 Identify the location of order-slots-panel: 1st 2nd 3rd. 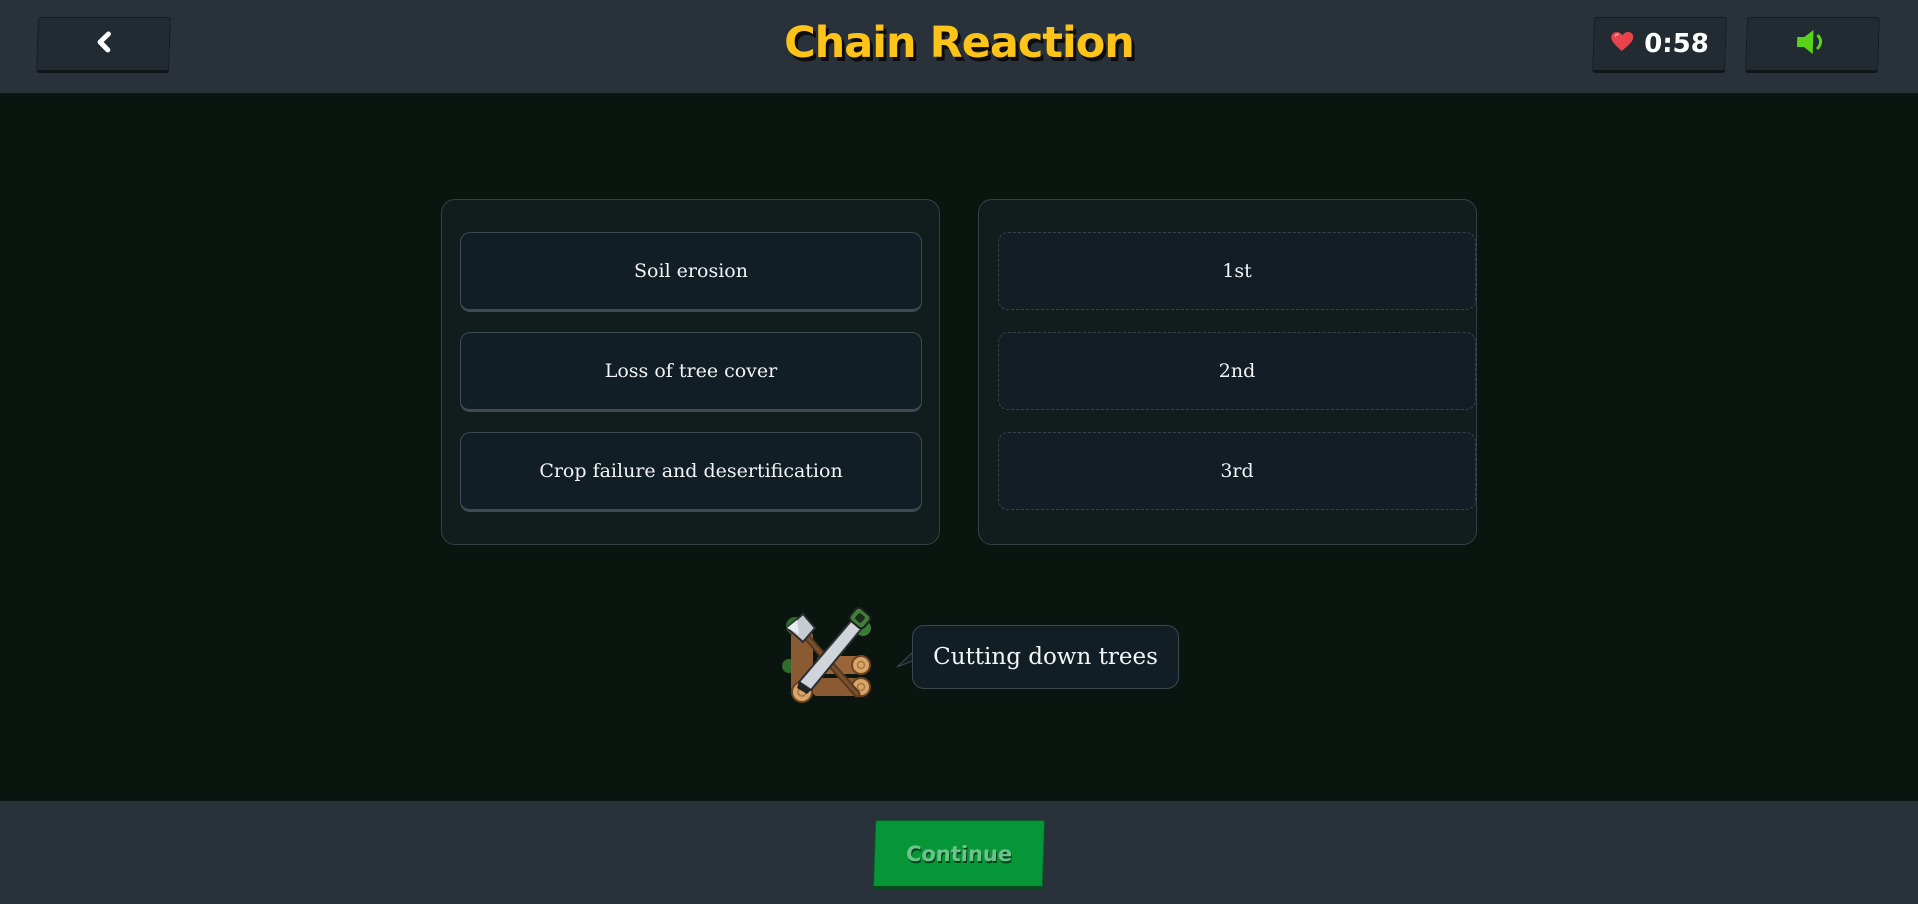
(1227, 372).